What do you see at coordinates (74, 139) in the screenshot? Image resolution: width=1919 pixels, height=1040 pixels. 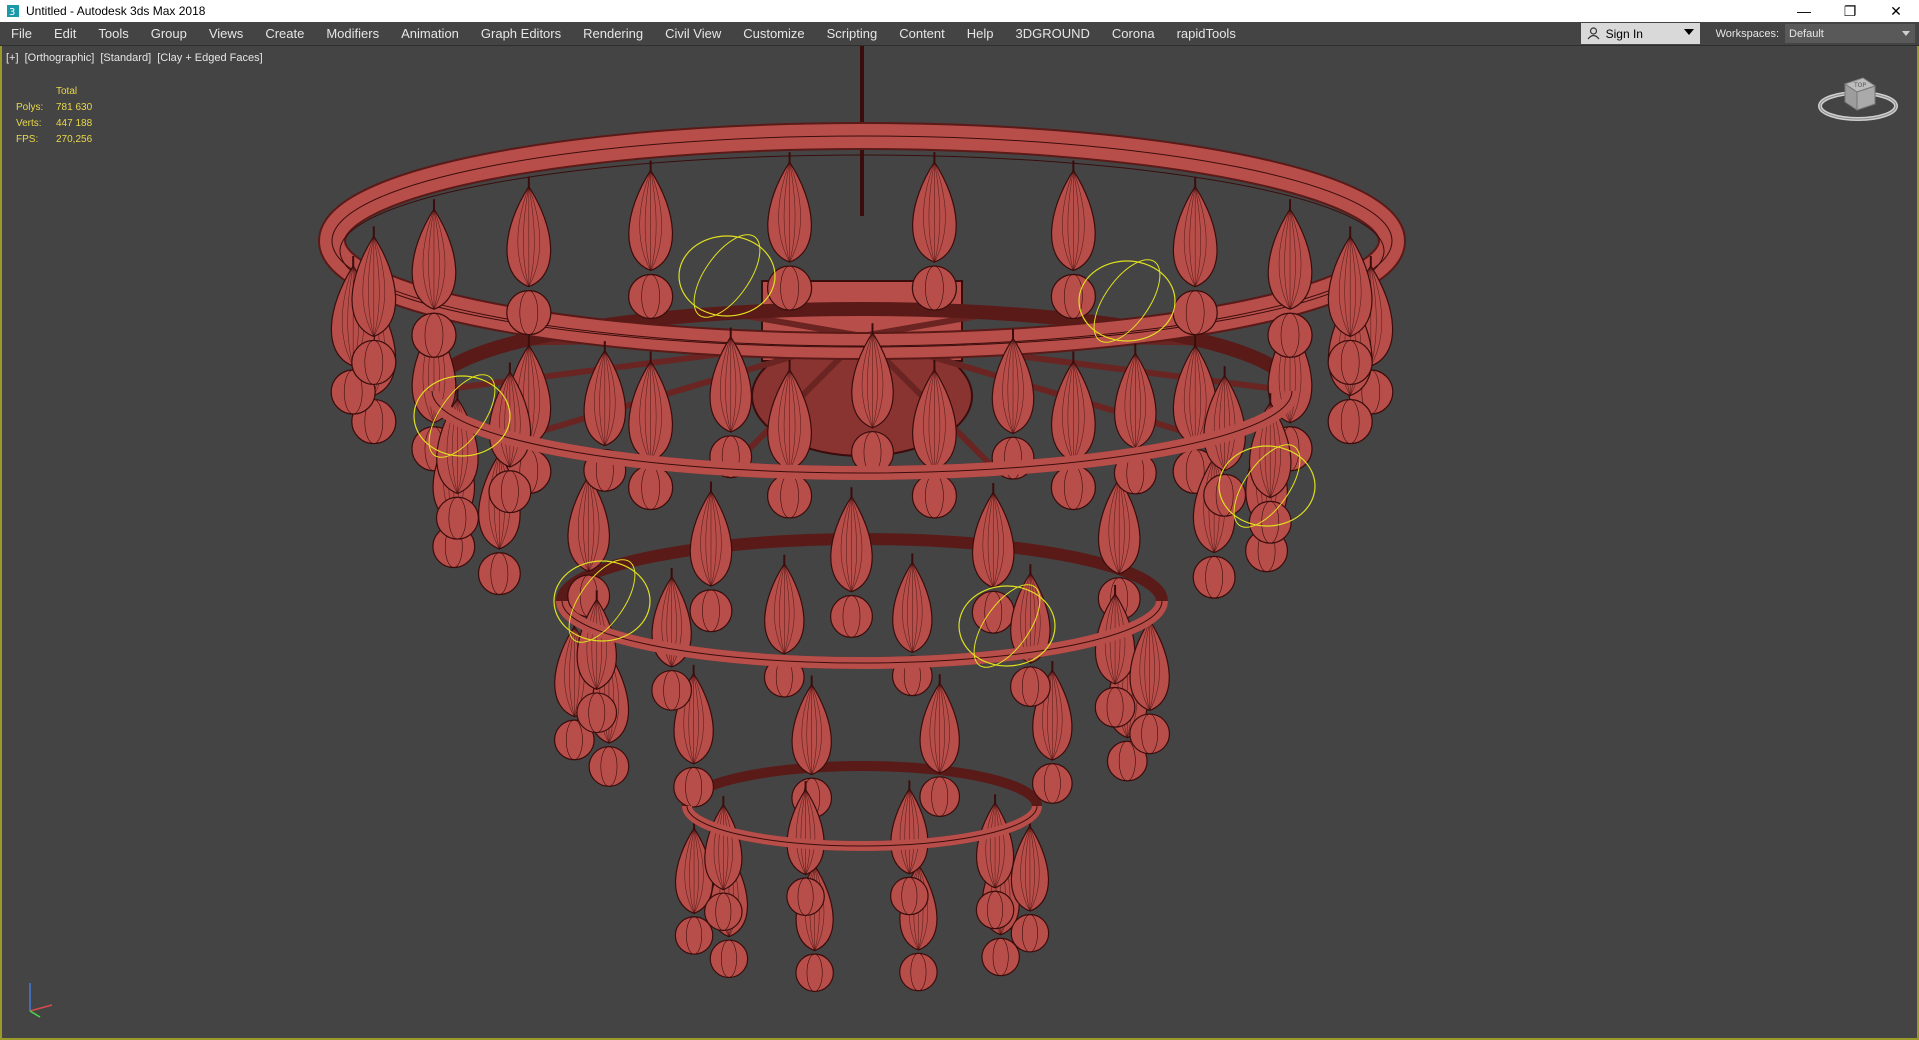 I see `fps-value: 270,256` at bounding box center [74, 139].